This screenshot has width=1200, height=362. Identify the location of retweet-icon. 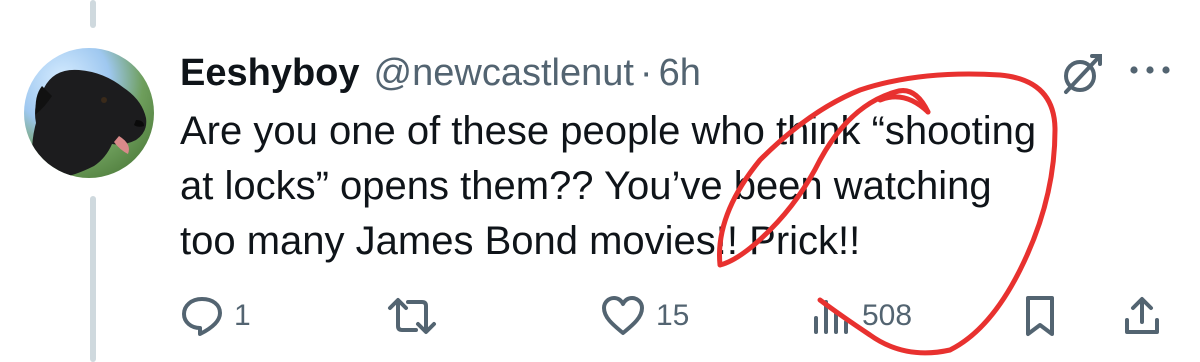
(412, 316).